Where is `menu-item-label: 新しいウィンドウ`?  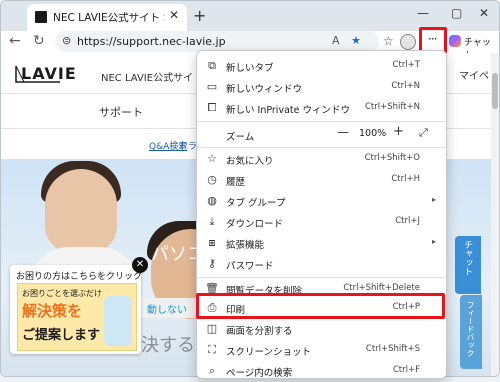
menu-item-label: 新しいウィンドウ is located at coordinates (264, 89).